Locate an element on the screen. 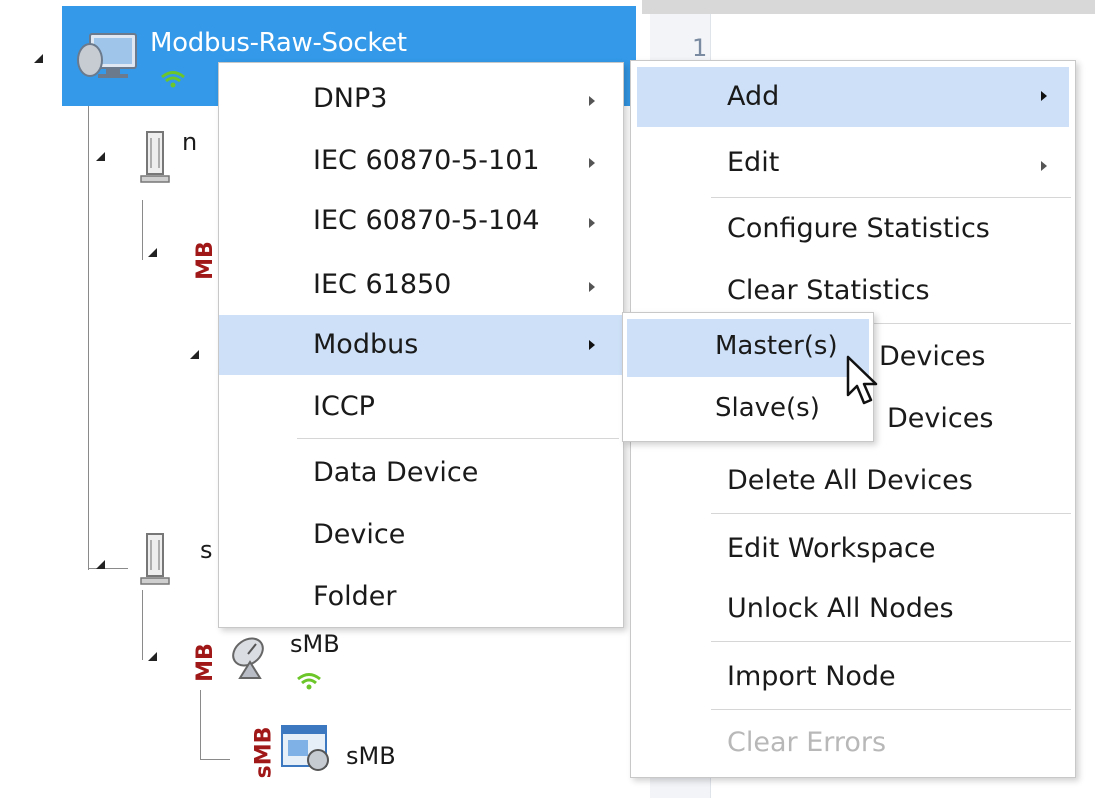 The image size is (1095, 798). menu-item-iec-61850: IEC 61850 is located at coordinates (421, 285).